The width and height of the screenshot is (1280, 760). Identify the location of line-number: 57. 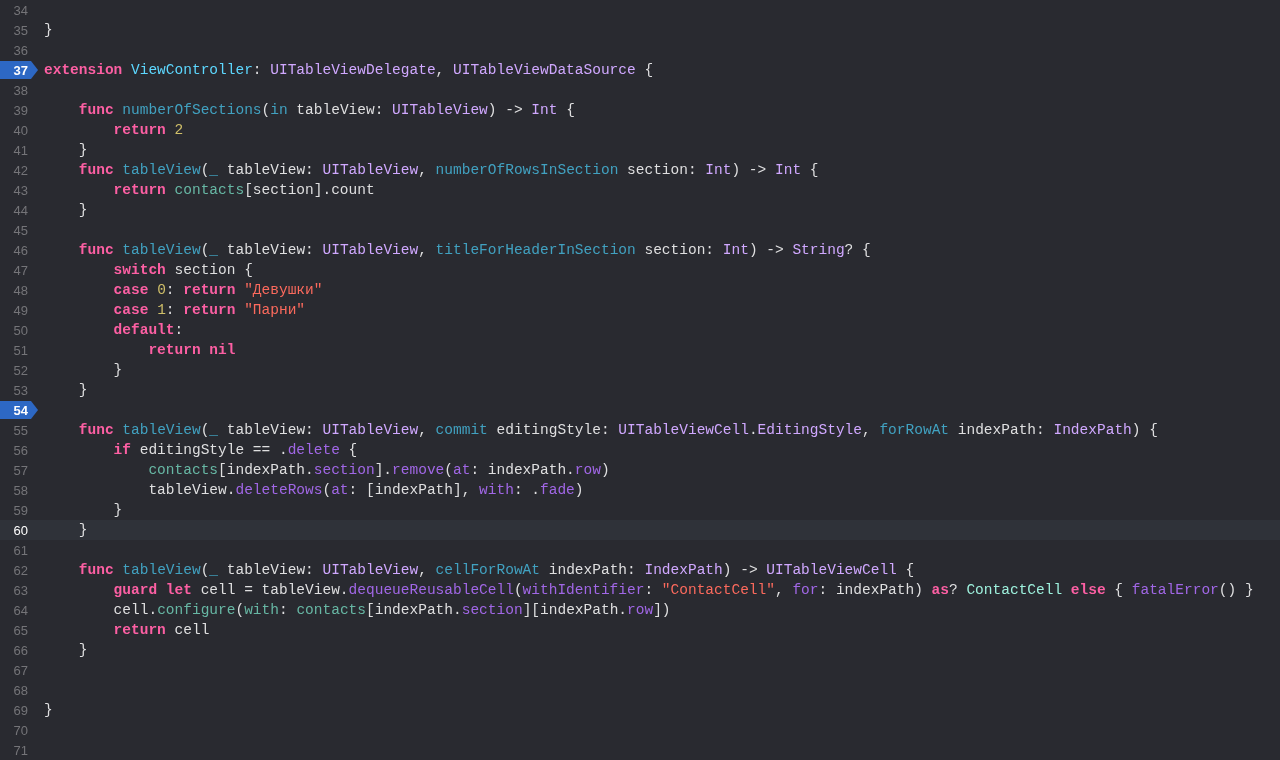
(20, 470).